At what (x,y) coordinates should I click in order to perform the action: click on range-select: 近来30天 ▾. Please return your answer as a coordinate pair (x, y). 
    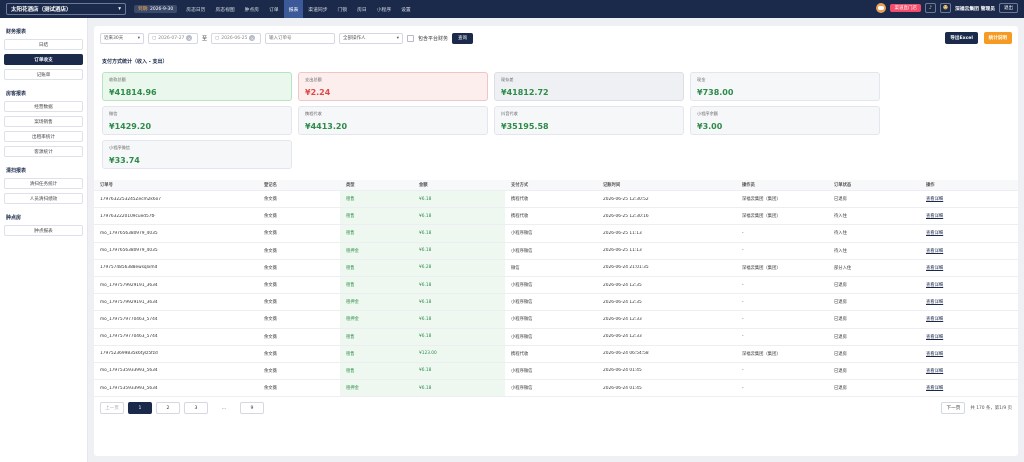
    Looking at the image, I should click on (122, 38).